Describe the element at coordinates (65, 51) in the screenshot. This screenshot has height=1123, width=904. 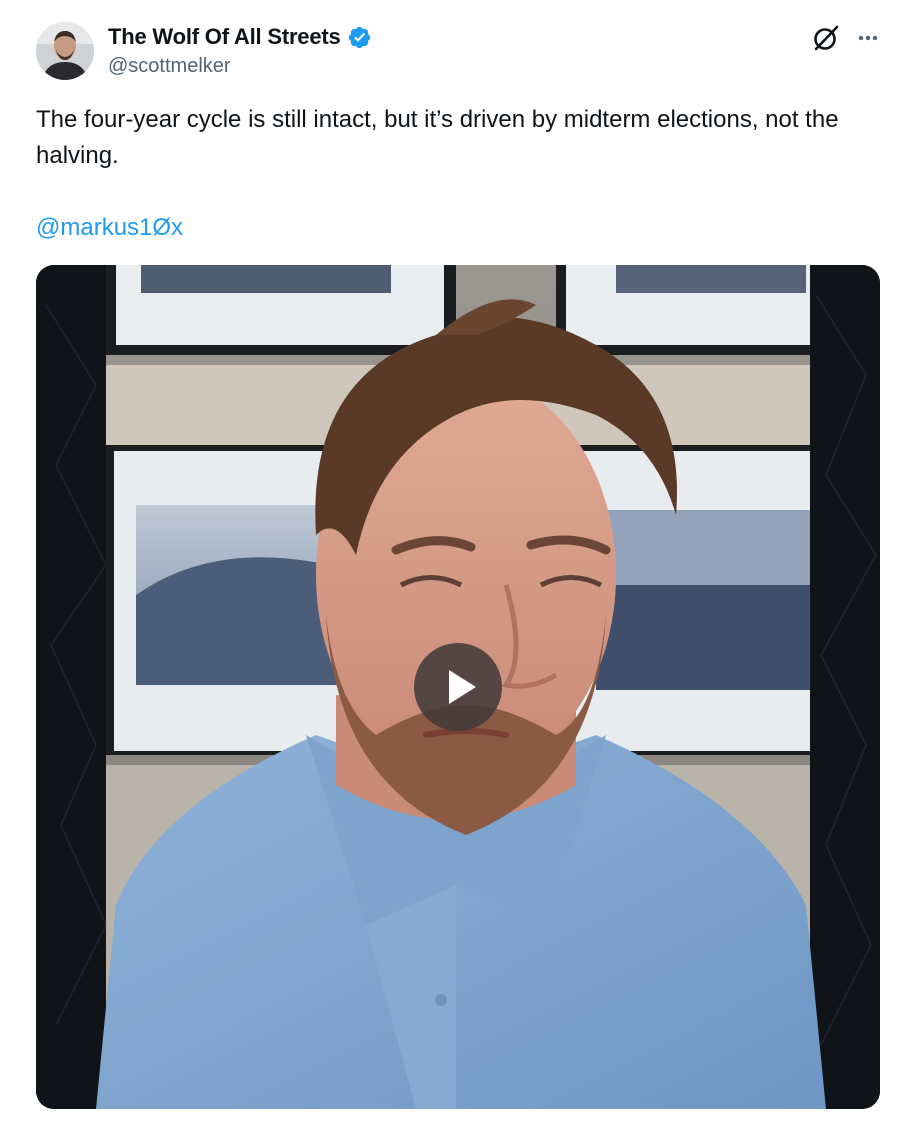
I see `avatar` at that location.